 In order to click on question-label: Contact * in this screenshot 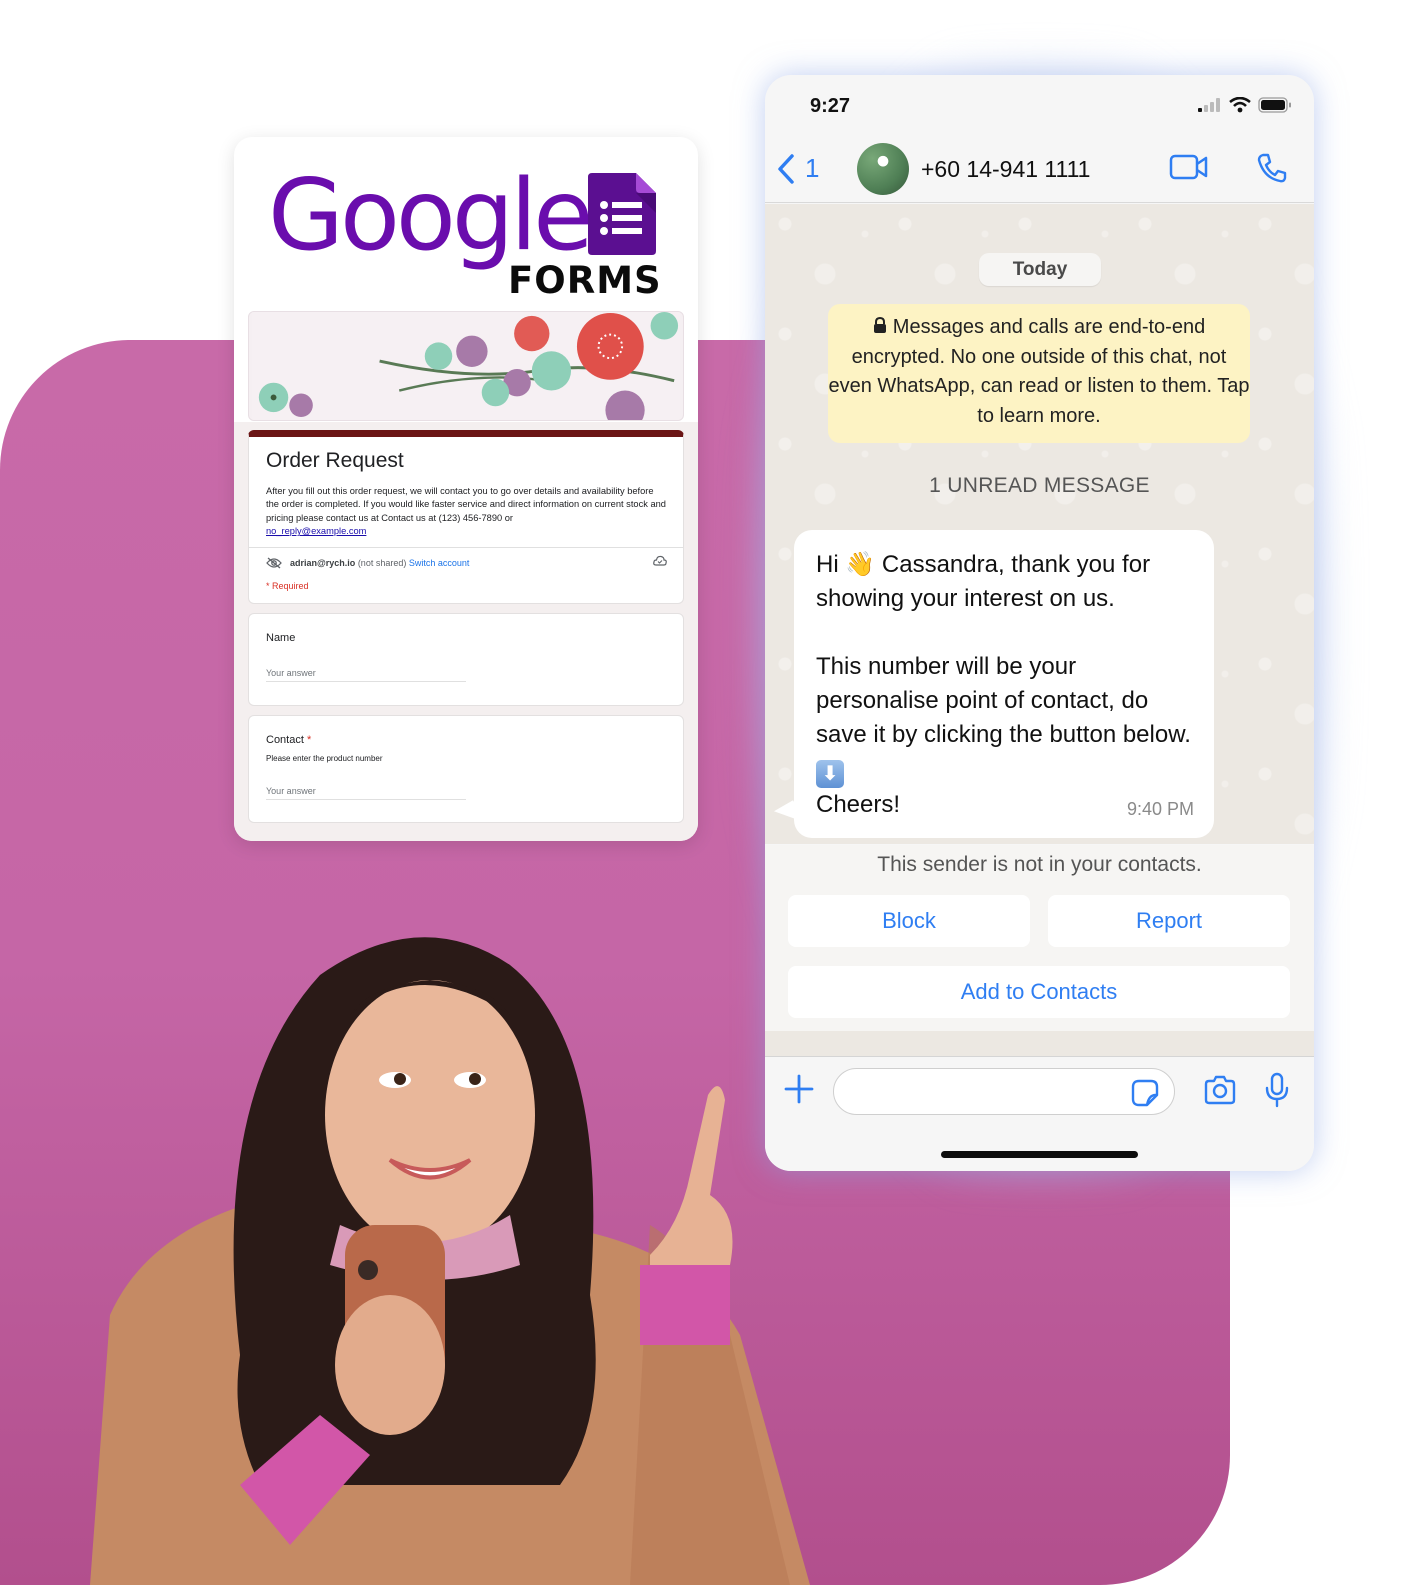, I will do `click(289, 740)`.